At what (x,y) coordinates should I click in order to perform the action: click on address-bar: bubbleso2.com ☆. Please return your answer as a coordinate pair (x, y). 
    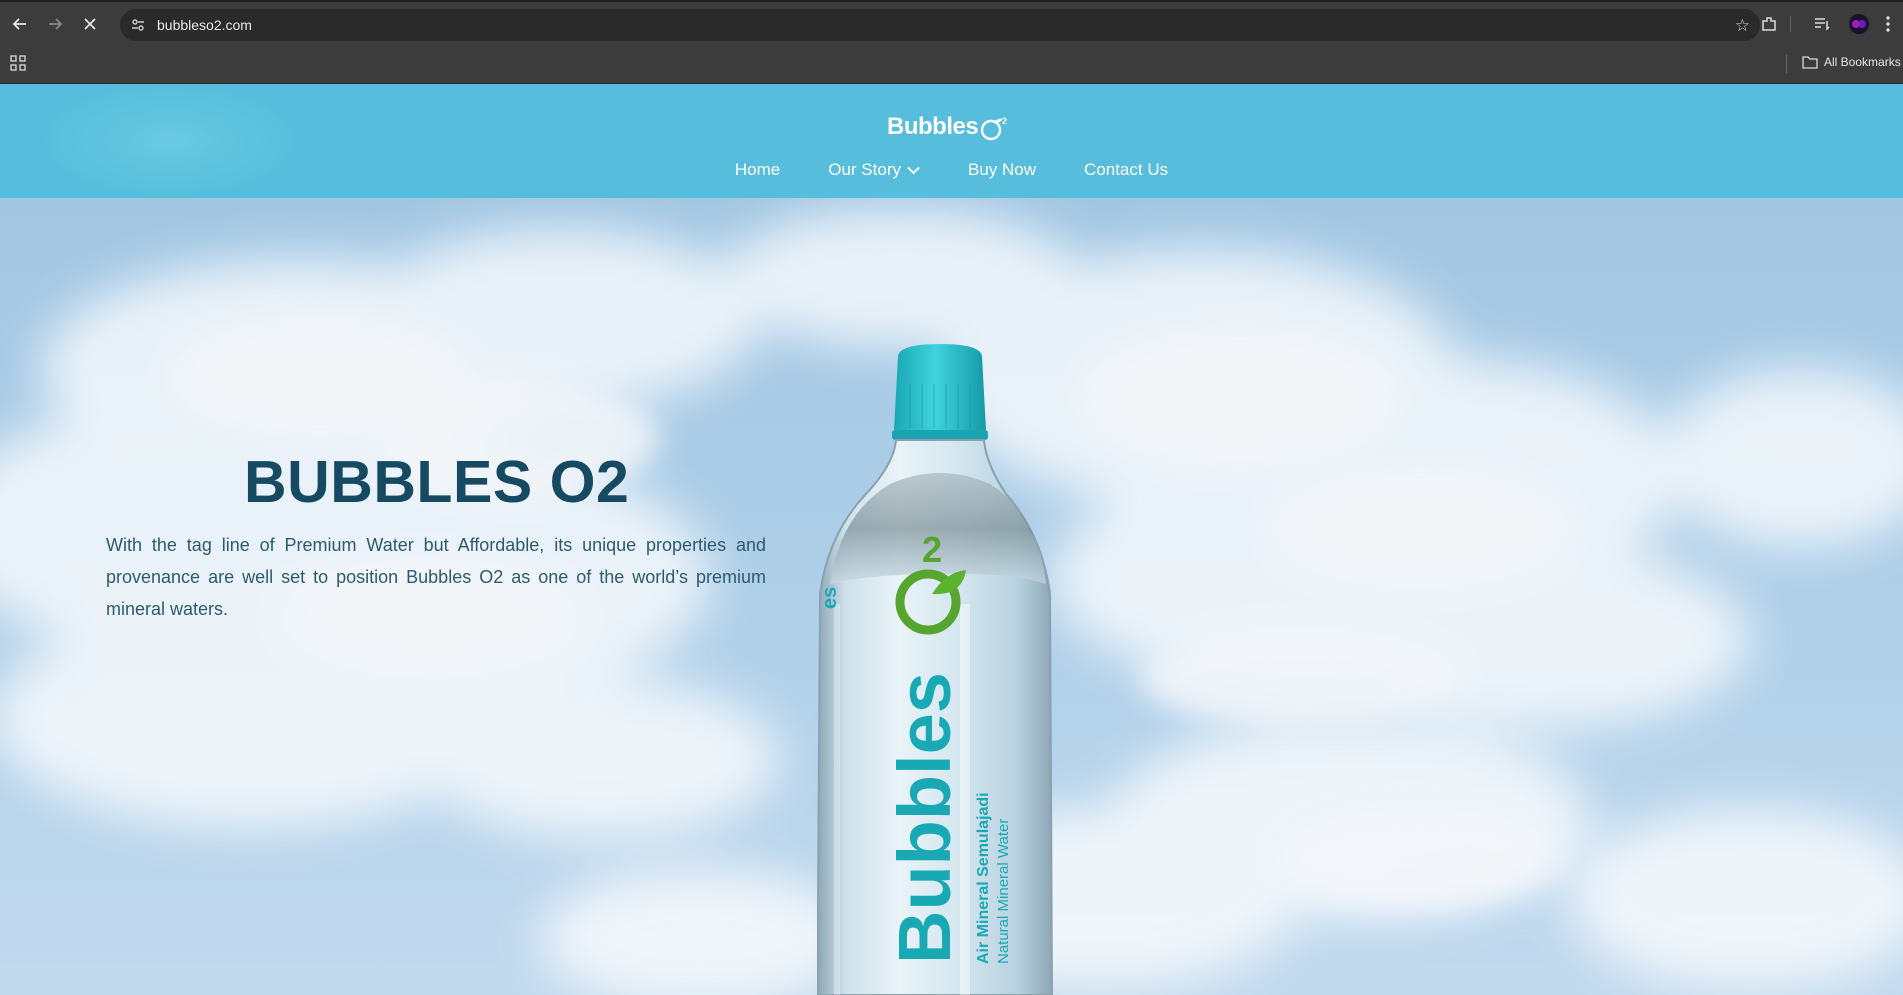
    Looking at the image, I should click on (940, 25).